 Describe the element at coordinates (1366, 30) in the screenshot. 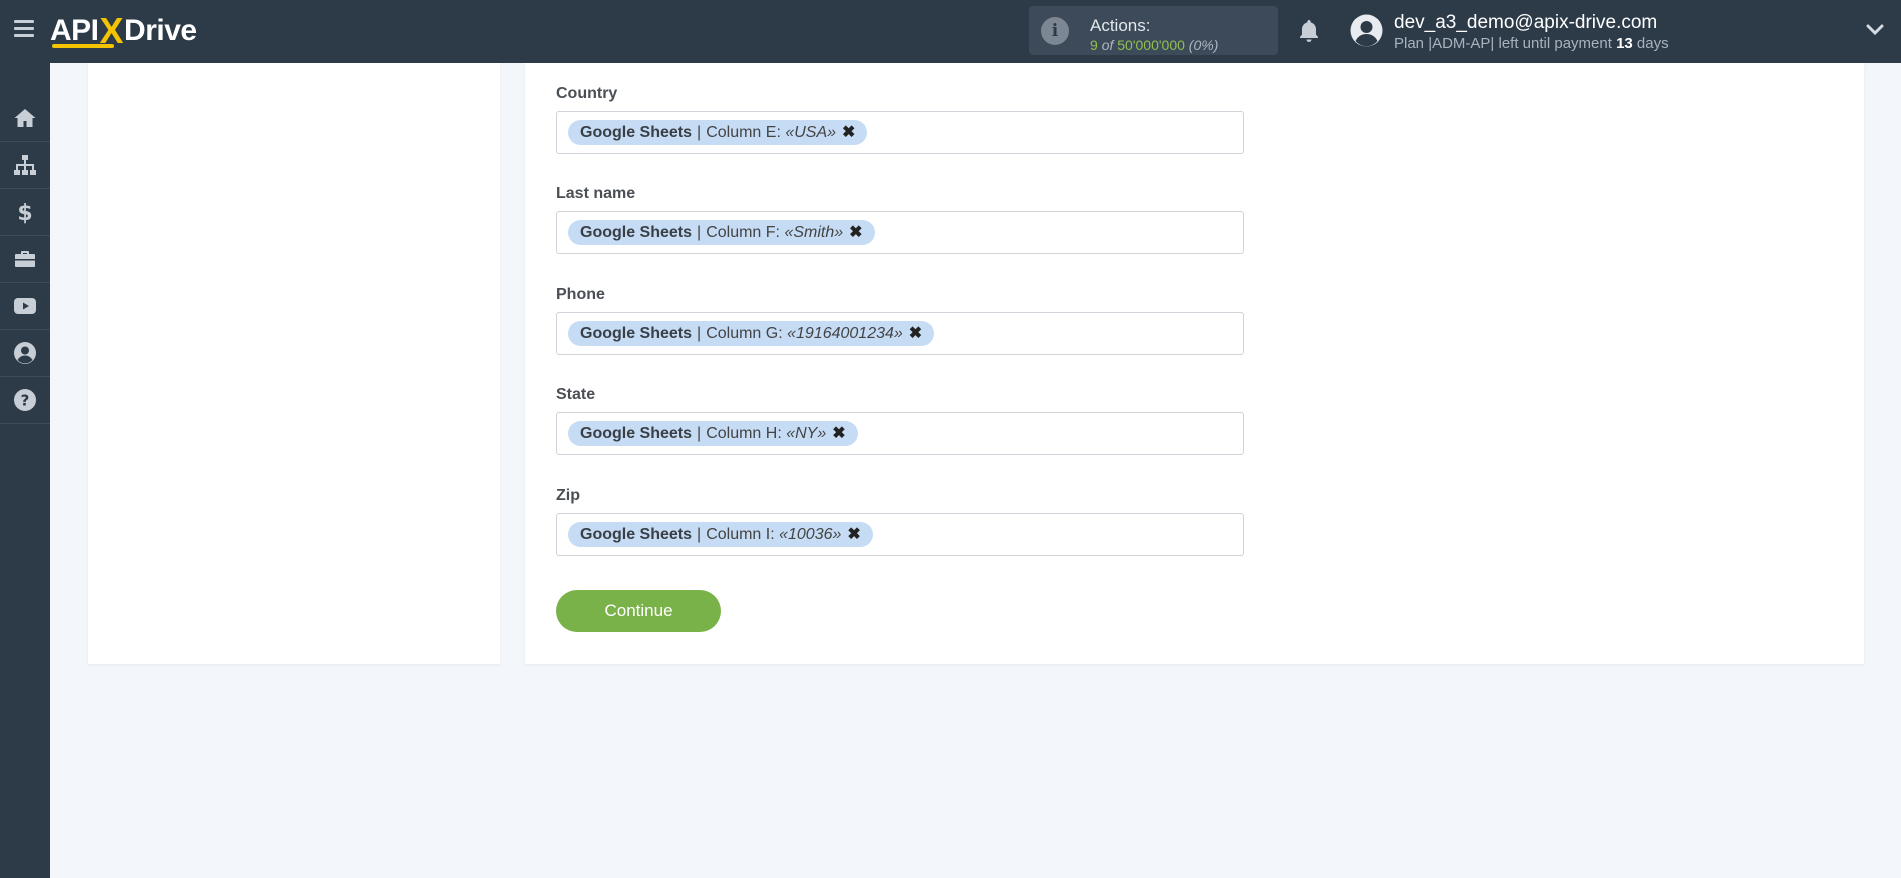

I see `avatar` at that location.